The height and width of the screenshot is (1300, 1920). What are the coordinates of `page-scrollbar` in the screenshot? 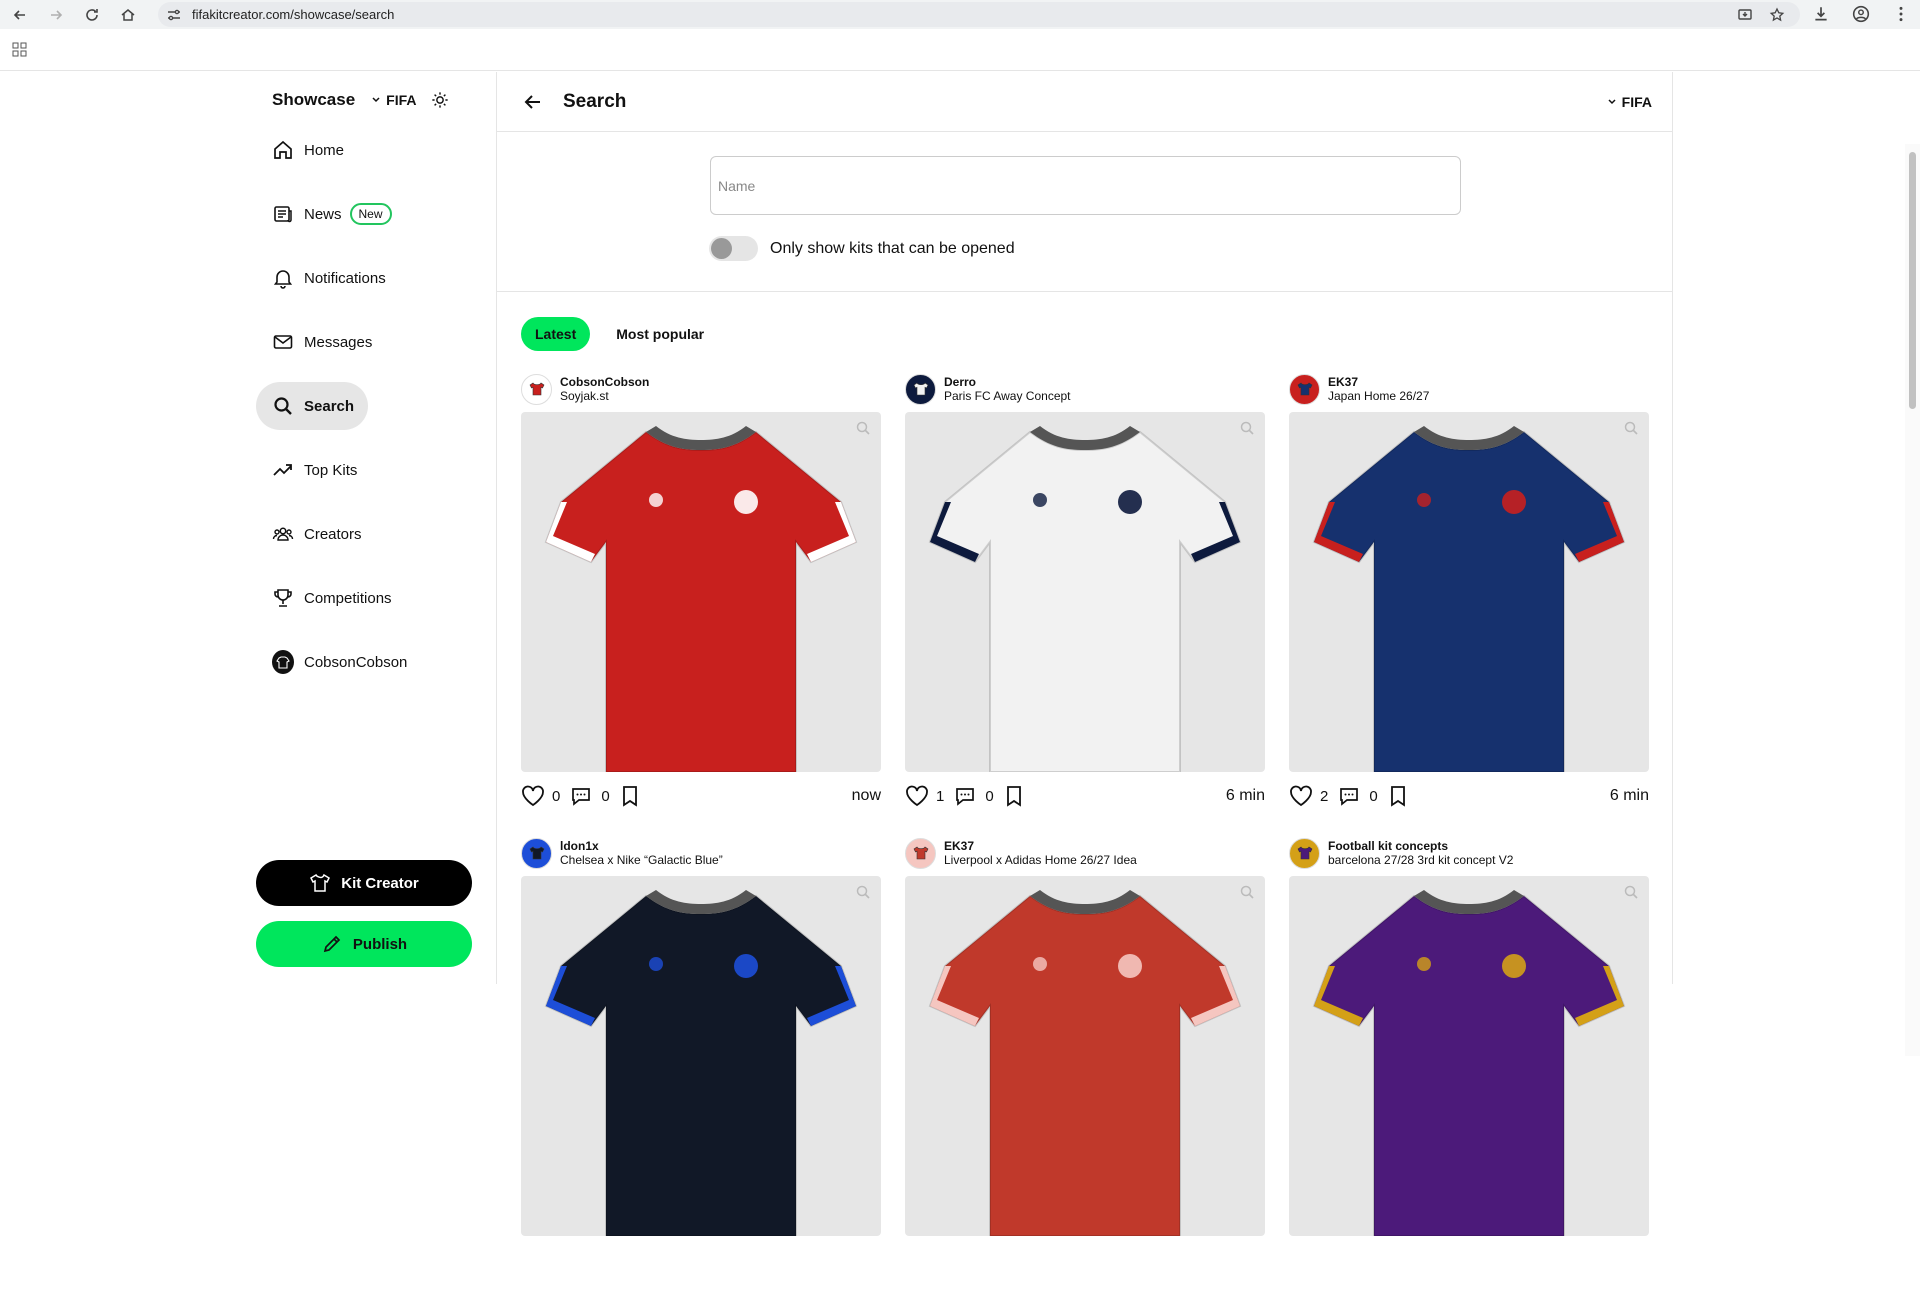 It's located at (1912, 600).